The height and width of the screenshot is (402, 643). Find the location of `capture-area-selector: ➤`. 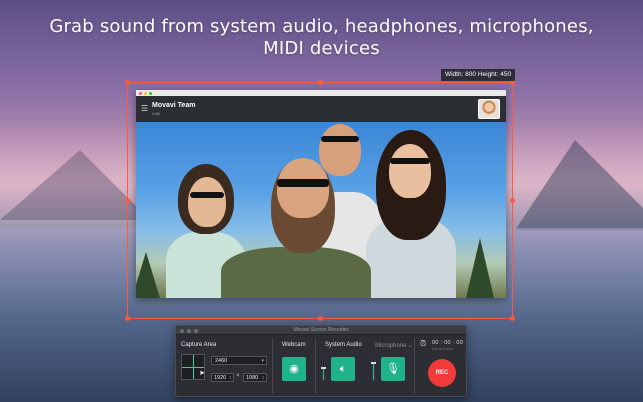

capture-area-selector: ➤ is located at coordinates (193, 367).